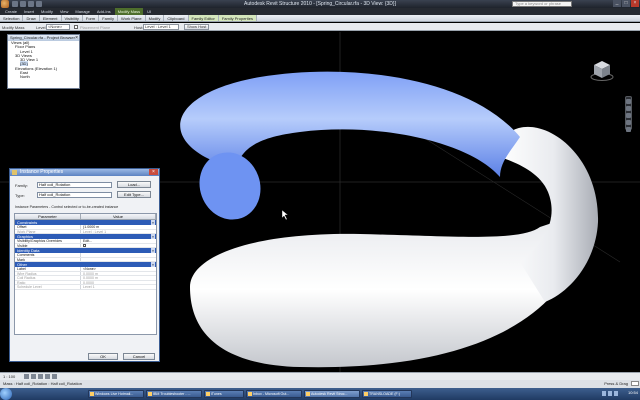  What do you see at coordinates (628, 129) in the screenshot?
I see `nav-menu-icon` at bounding box center [628, 129].